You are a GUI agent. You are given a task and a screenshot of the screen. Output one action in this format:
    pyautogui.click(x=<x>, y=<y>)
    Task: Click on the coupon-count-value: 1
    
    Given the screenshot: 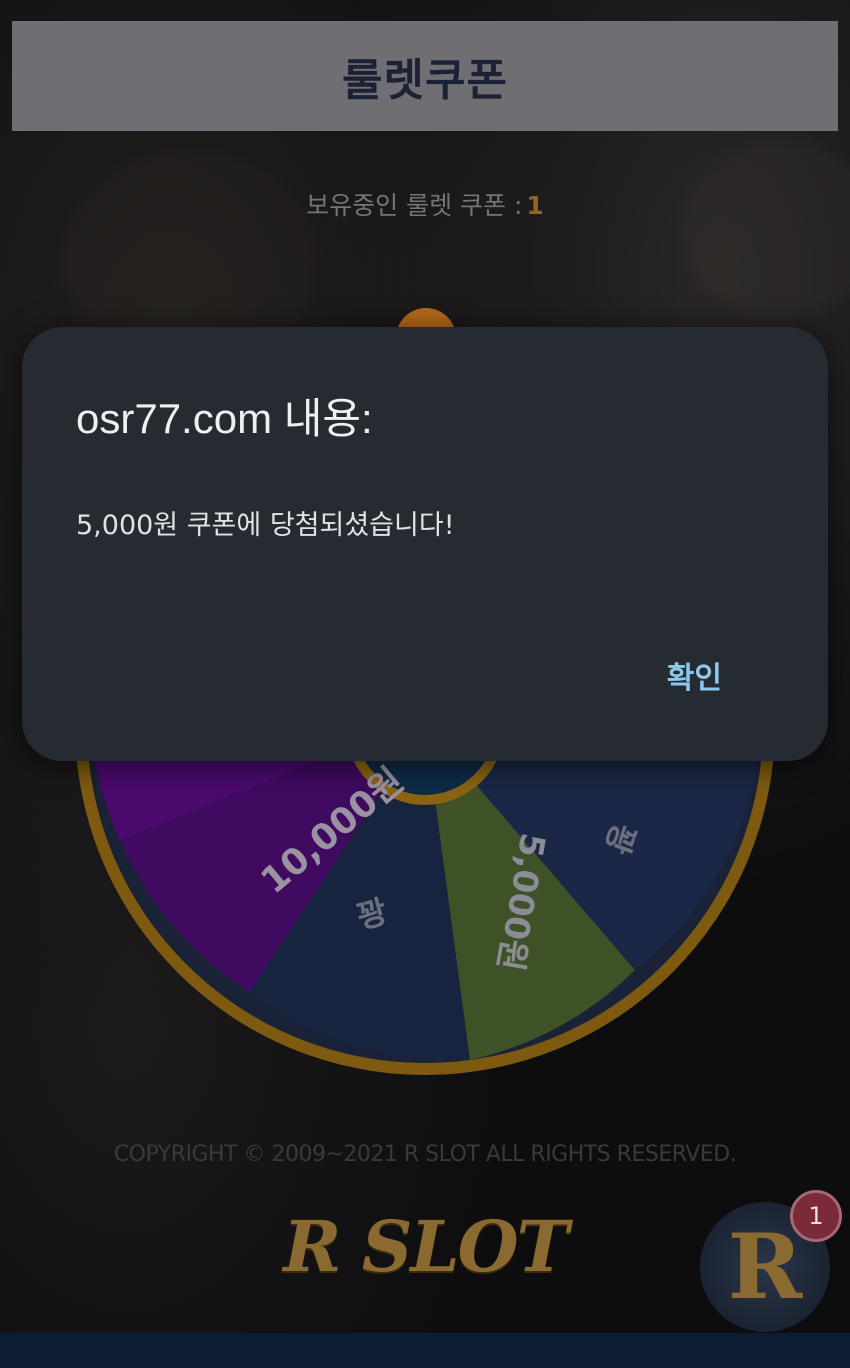 What is the action you would take?
    pyautogui.click(x=535, y=205)
    